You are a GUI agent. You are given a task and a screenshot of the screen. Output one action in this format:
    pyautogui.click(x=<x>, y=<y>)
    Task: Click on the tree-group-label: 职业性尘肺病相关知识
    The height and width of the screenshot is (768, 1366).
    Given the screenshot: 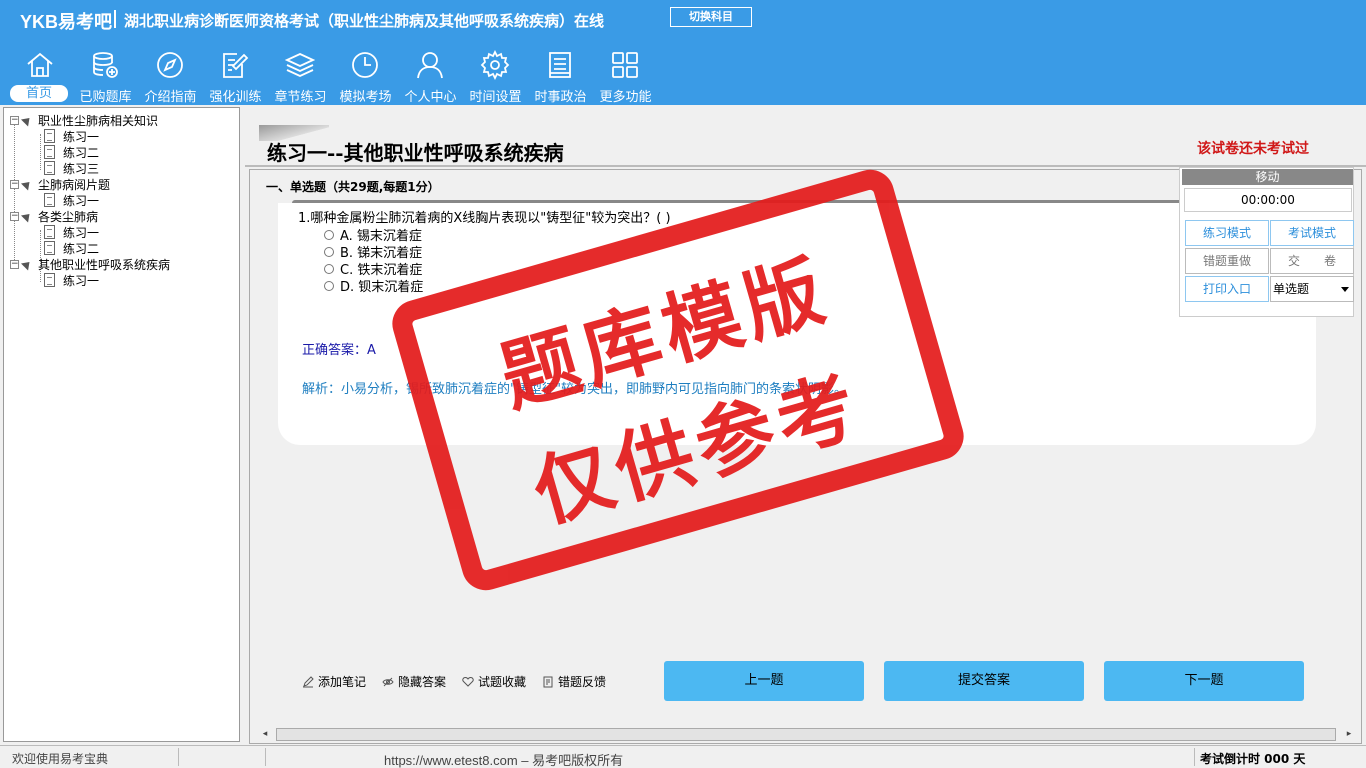 What is the action you would take?
    pyautogui.click(x=98, y=120)
    